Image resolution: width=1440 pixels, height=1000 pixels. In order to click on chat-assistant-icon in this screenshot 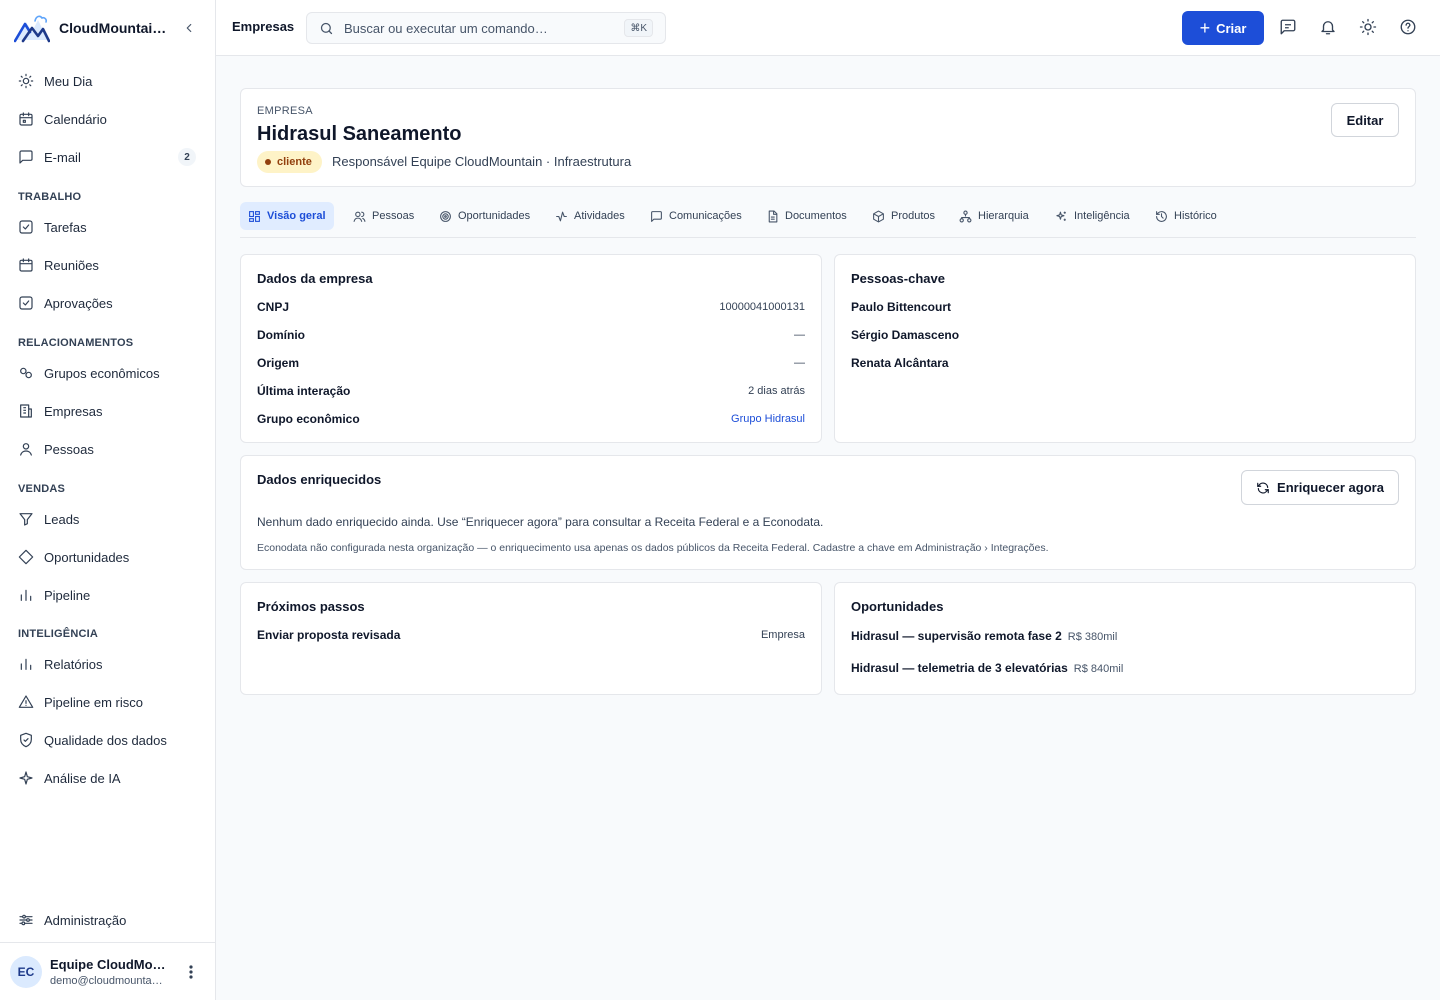, I will do `click(1288, 27)`.